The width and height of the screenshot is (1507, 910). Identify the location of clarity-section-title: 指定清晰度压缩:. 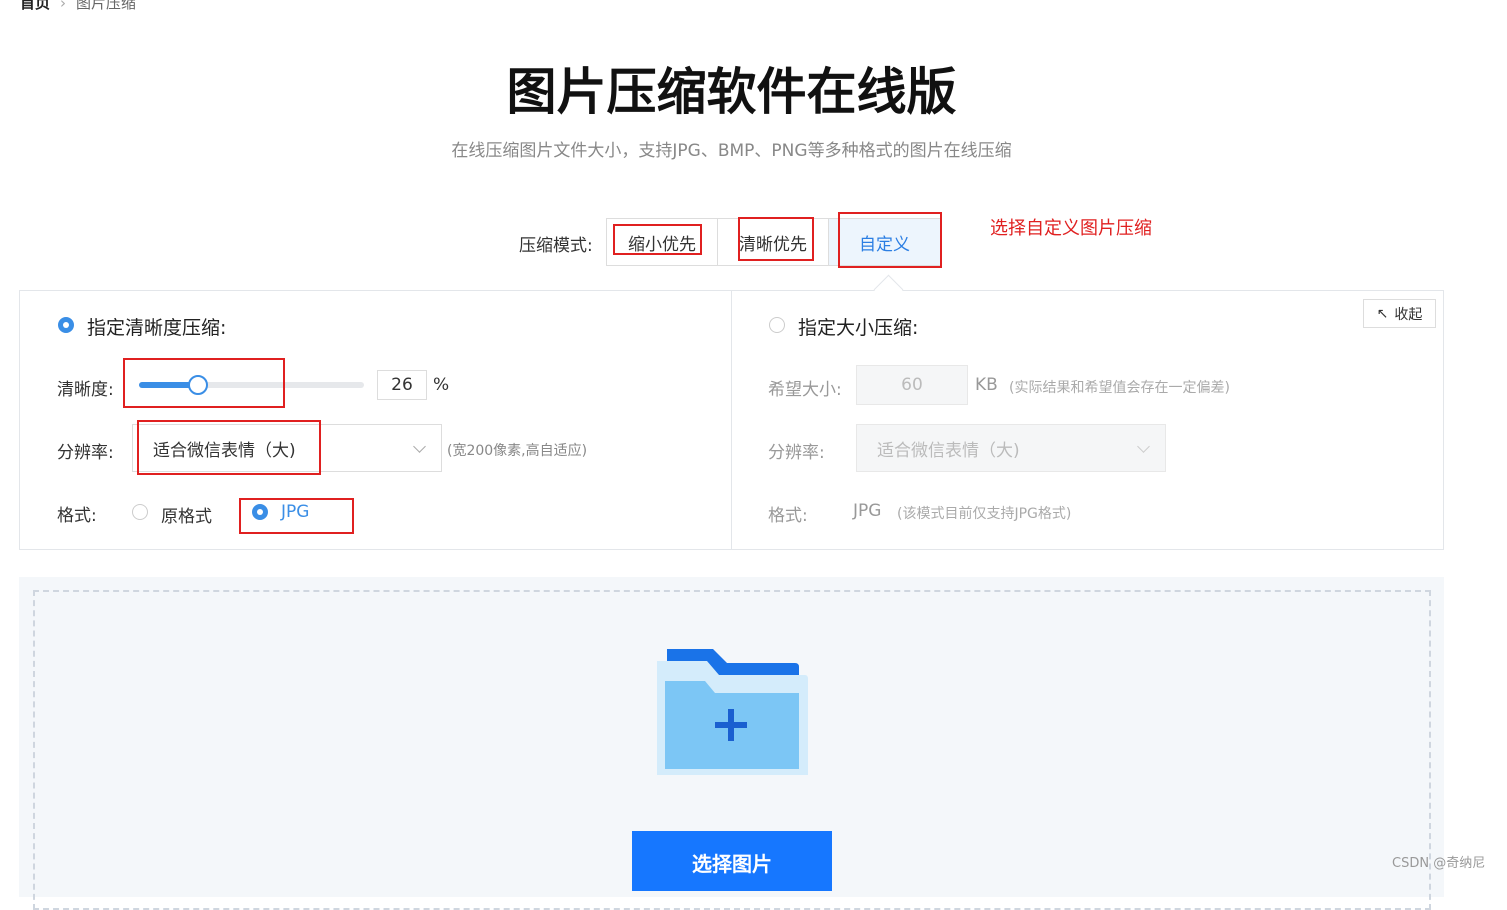
(157, 328).